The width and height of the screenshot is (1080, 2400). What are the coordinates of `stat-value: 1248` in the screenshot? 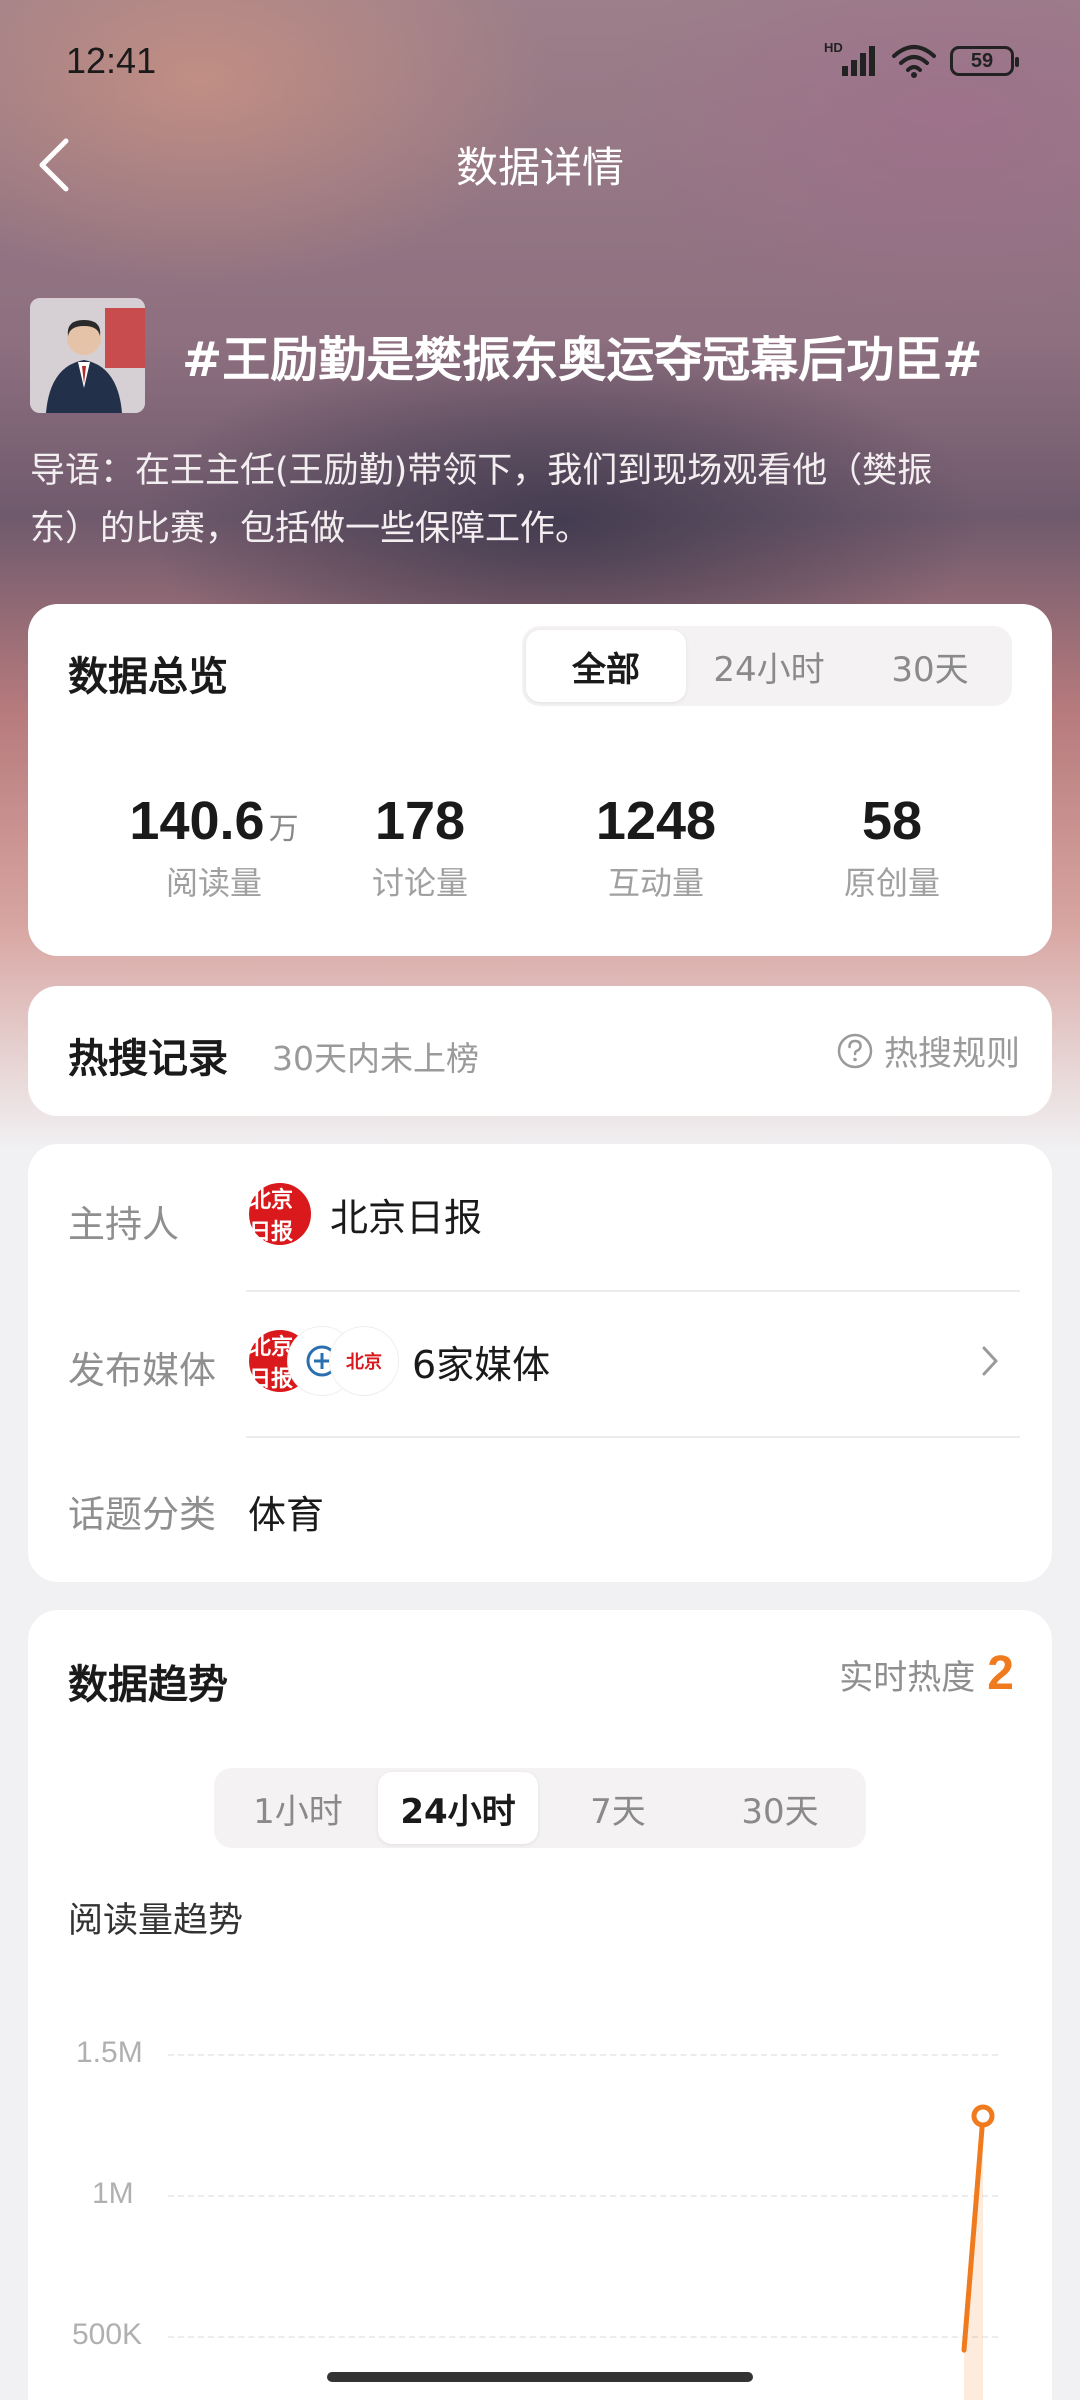 It's located at (656, 821).